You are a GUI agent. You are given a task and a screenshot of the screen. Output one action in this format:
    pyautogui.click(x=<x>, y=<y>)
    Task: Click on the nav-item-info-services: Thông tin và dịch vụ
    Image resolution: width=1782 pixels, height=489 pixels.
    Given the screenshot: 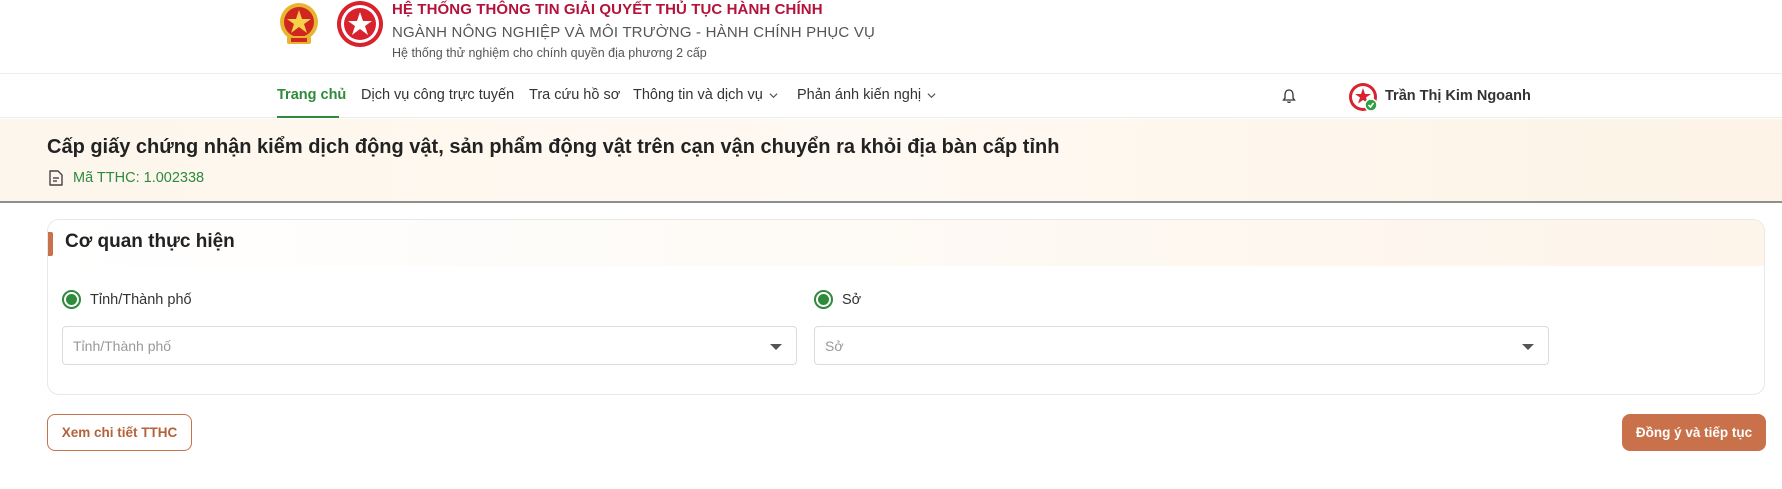 What is the action you would take?
    pyautogui.click(x=705, y=95)
    